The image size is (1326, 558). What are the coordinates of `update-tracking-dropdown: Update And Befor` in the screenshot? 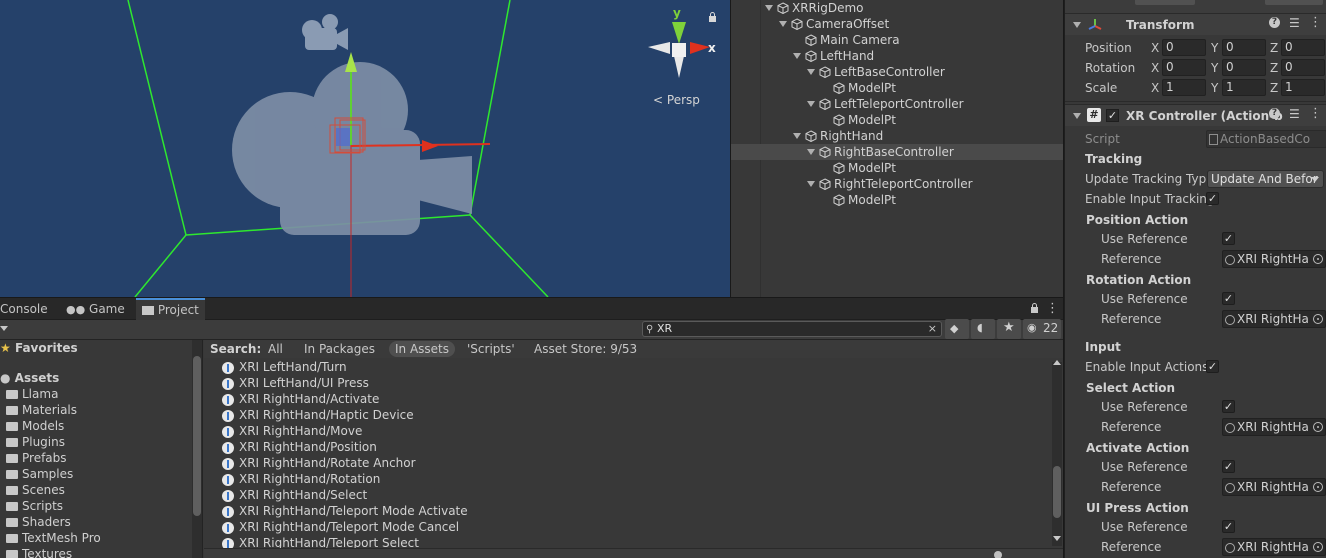 It's located at (1265, 179).